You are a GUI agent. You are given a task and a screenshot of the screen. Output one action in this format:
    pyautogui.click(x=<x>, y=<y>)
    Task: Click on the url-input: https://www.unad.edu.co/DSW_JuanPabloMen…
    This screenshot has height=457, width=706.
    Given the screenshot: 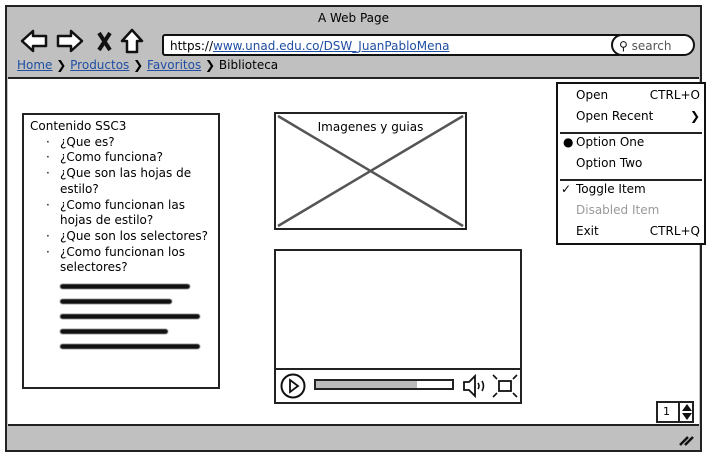 What is the action you would take?
    pyautogui.click(x=392, y=45)
    